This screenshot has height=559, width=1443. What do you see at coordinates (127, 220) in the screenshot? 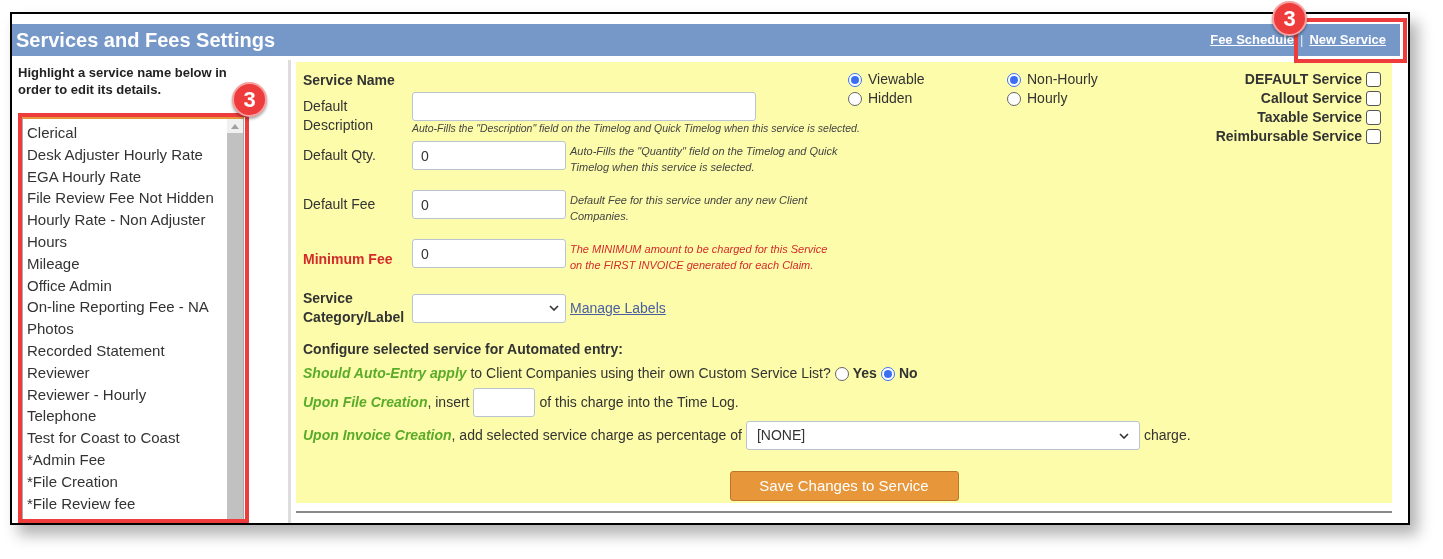
I see `list-item: Hourly Rate - Non Adjuster` at bounding box center [127, 220].